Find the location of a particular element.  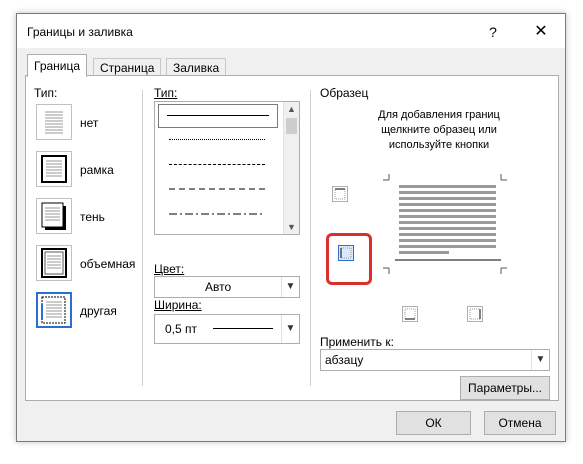

setting-box-label: рамка is located at coordinates (97, 170).